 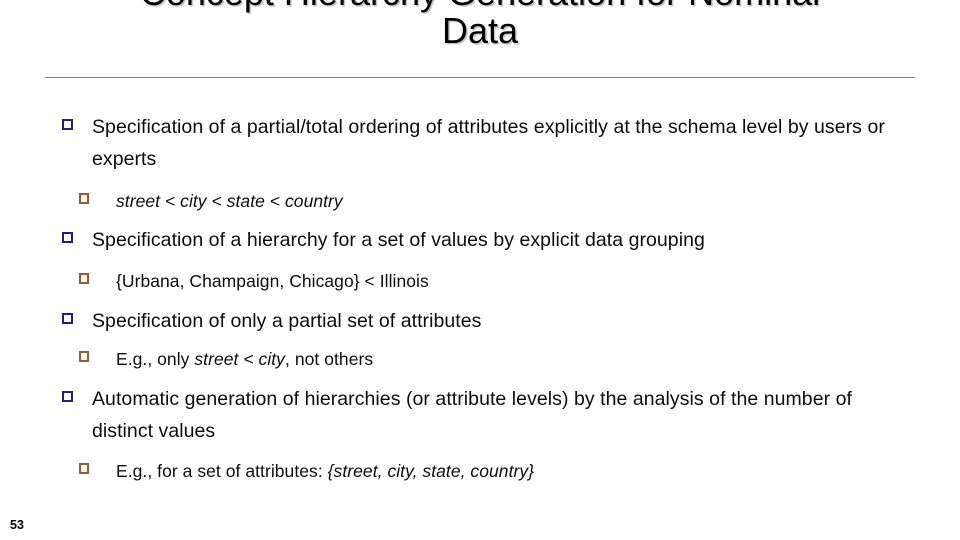 What do you see at coordinates (431, 471) in the screenshot?
I see `bullet-text-italic: {street, city, state, country}` at bounding box center [431, 471].